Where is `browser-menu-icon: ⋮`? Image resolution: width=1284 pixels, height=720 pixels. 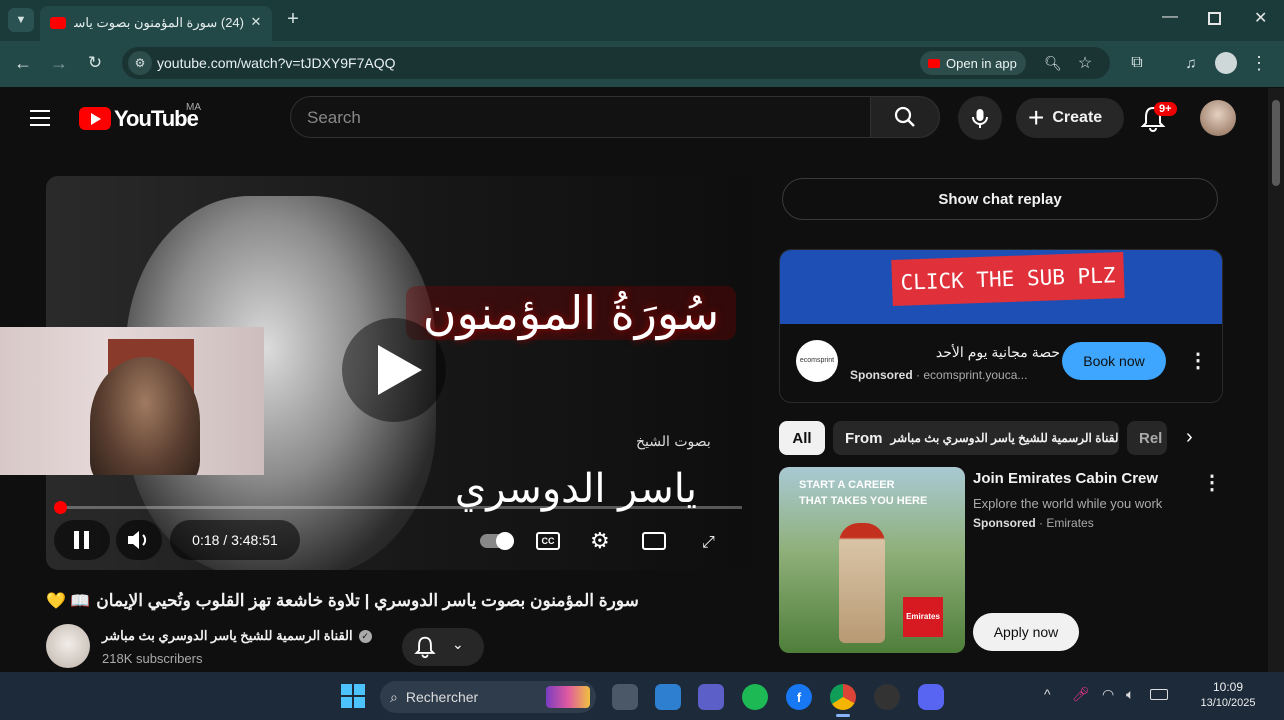
browser-menu-icon: ⋮ is located at coordinates (1259, 63).